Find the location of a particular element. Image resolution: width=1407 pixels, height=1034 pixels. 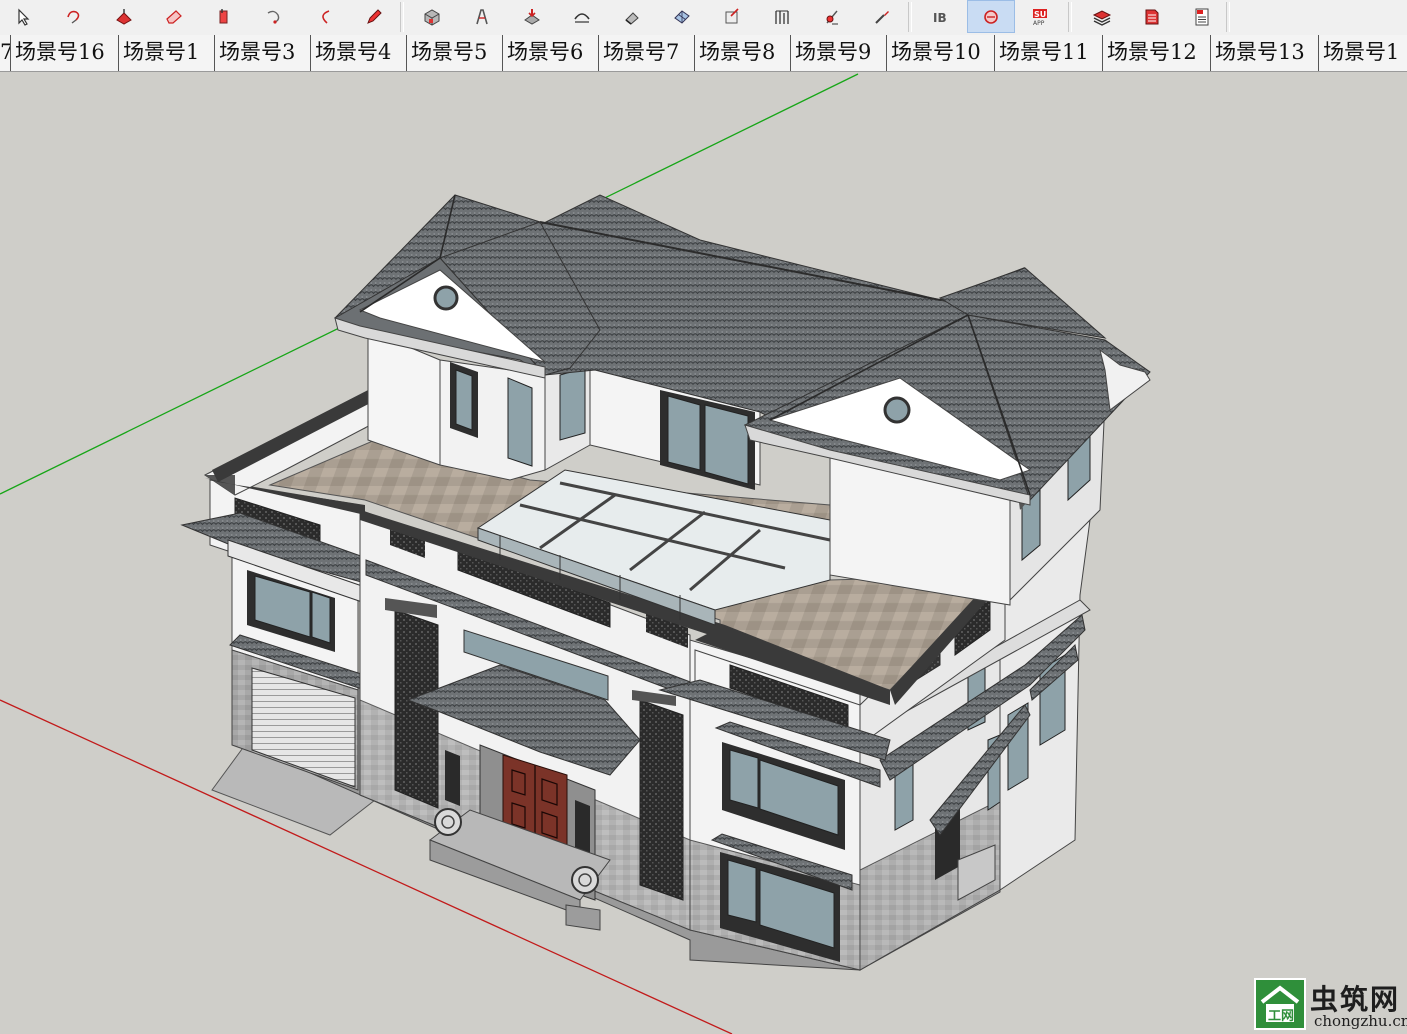

lasso-icon is located at coordinates (74, 16).